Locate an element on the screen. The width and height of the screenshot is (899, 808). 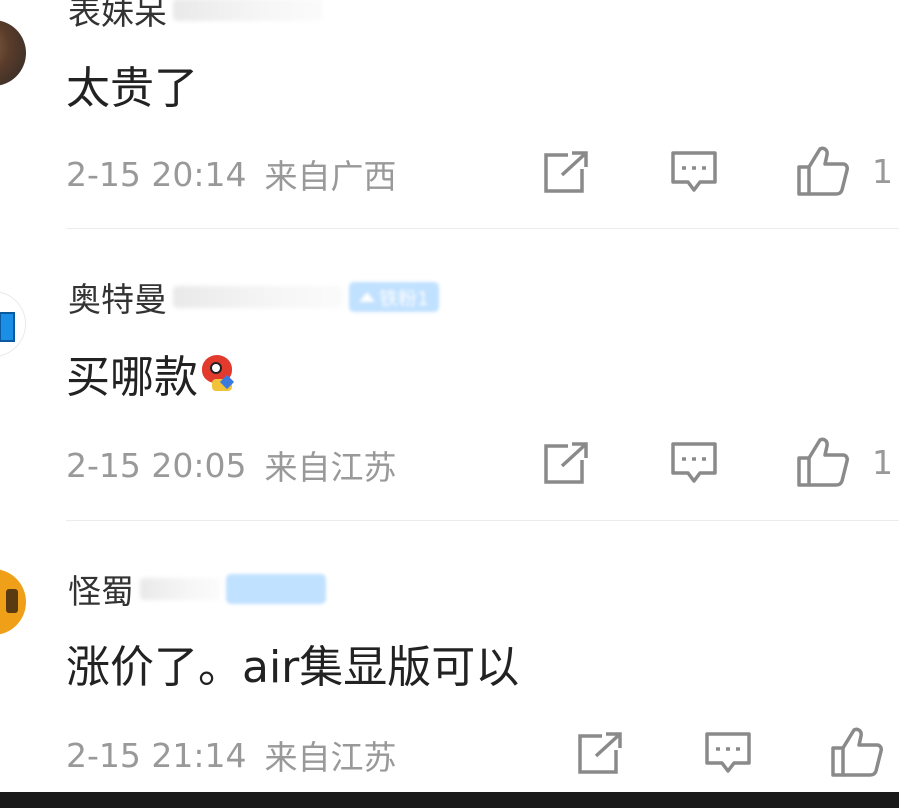
comment-text: 涨价了。air集显版可以 is located at coordinates (293, 667).